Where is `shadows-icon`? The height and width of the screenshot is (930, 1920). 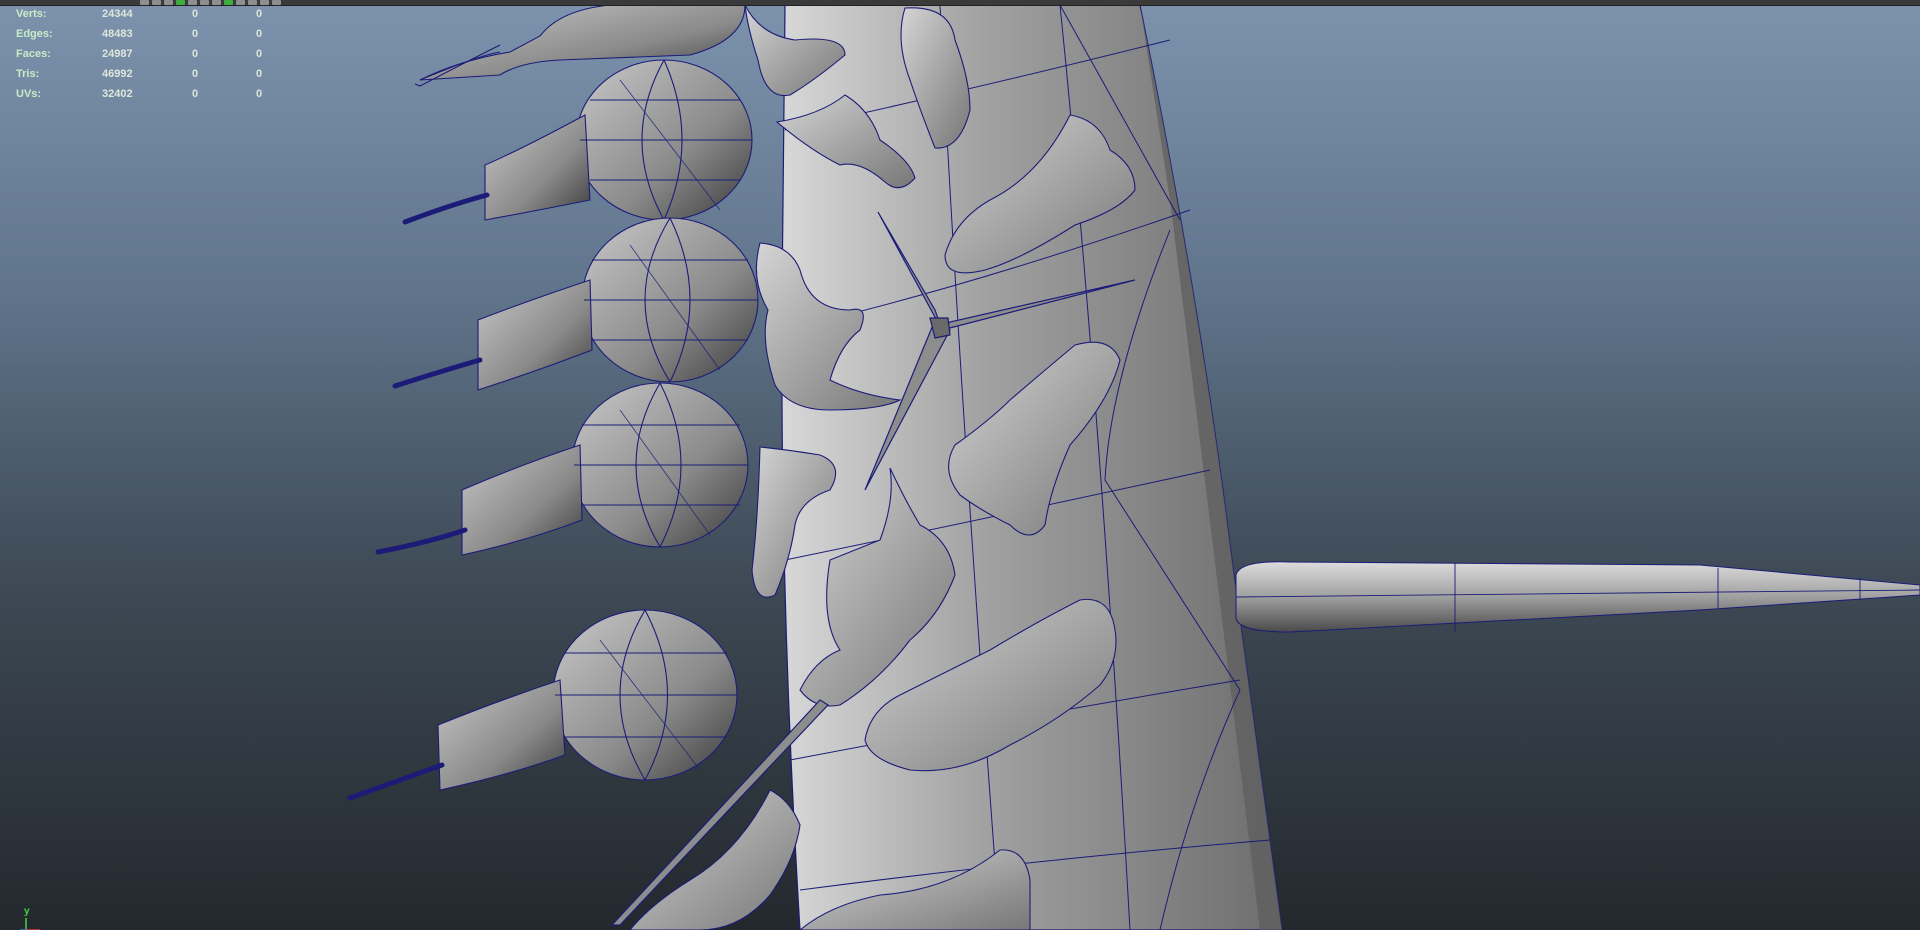 shadows-icon is located at coordinates (264, 2).